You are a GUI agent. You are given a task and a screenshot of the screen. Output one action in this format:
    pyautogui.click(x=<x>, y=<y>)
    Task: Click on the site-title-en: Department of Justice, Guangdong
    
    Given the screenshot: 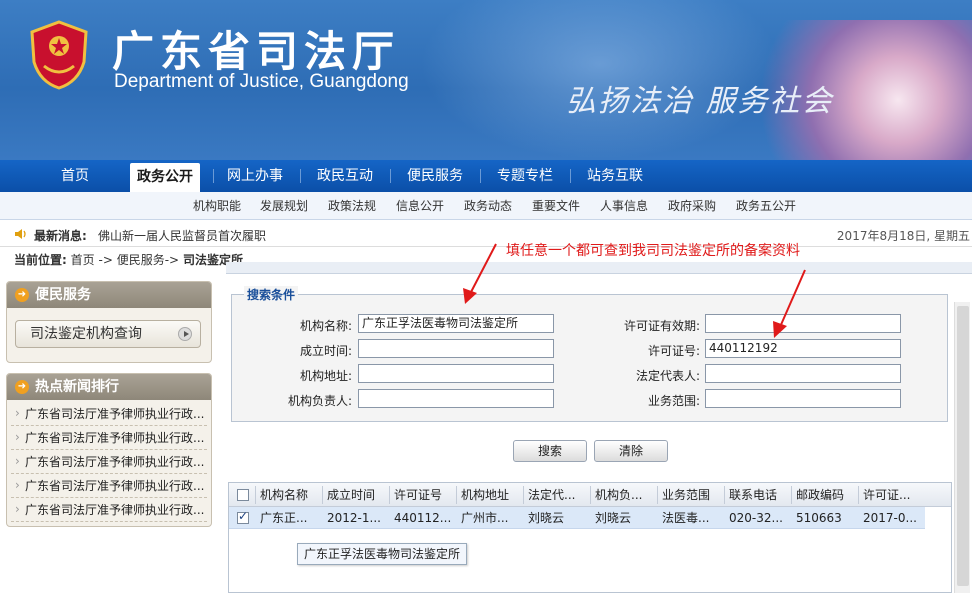 What is the action you would take?
    pyautogui.click(x=261, y=81)
    